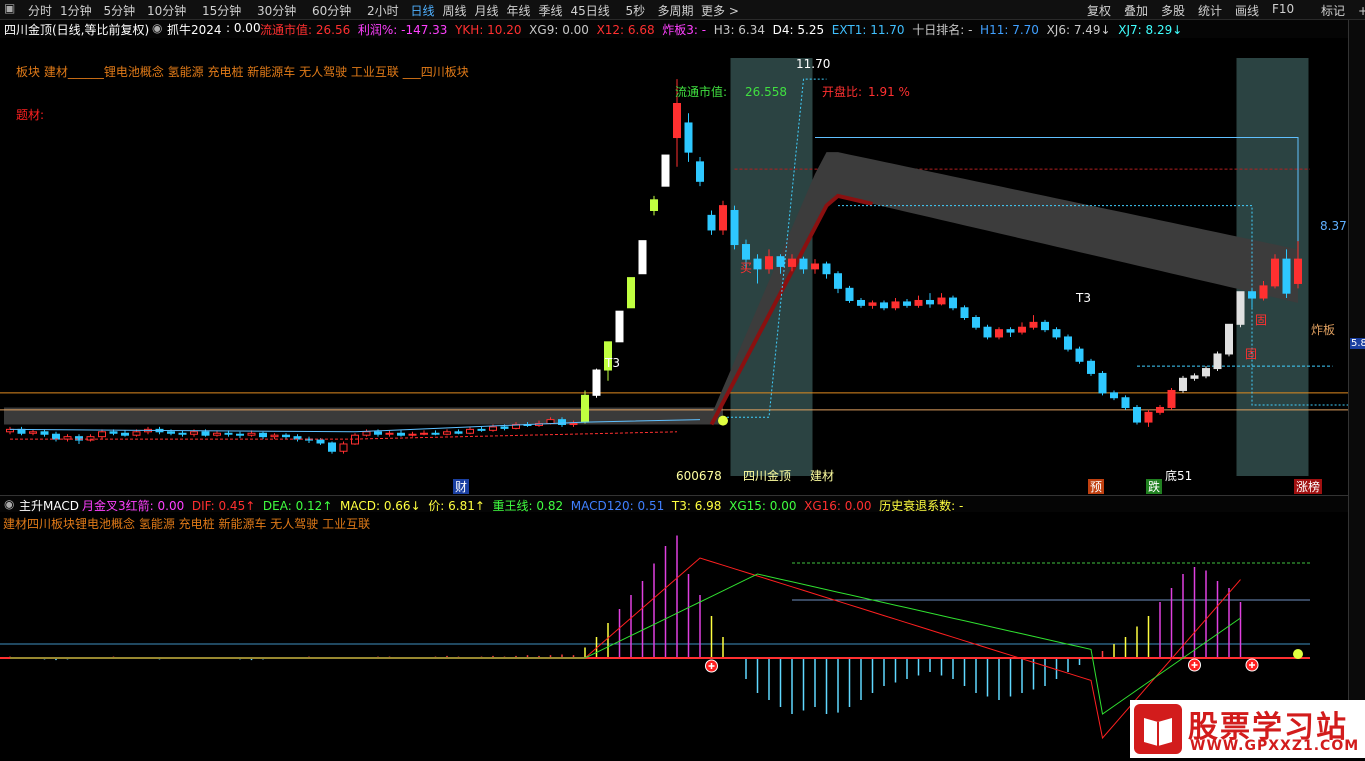  I want to click on value-number: 5.25, so click(809, 30).